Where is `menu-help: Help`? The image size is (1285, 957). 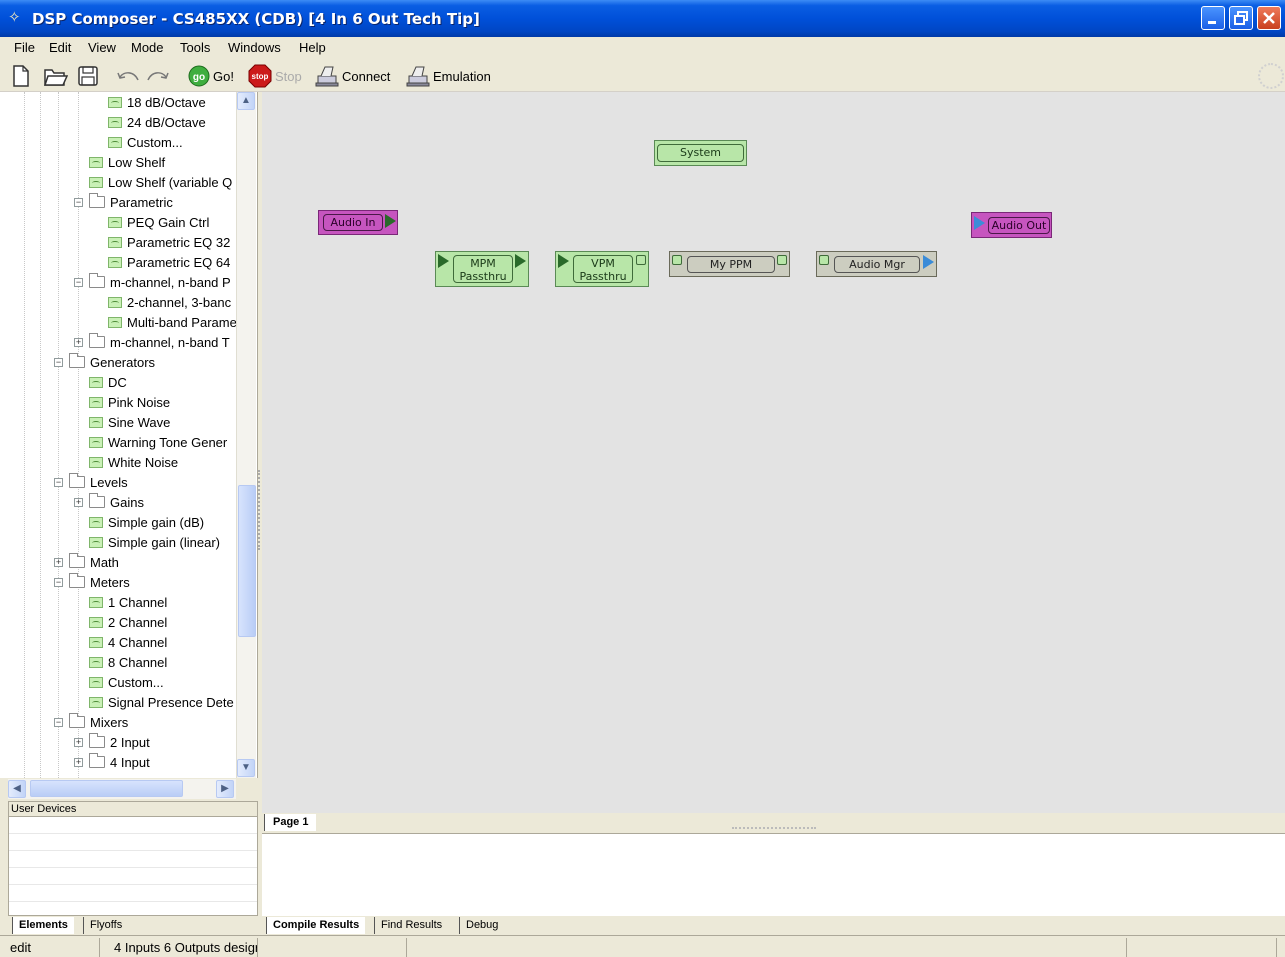
menu-help: Help is located at coordinates (312, 47).